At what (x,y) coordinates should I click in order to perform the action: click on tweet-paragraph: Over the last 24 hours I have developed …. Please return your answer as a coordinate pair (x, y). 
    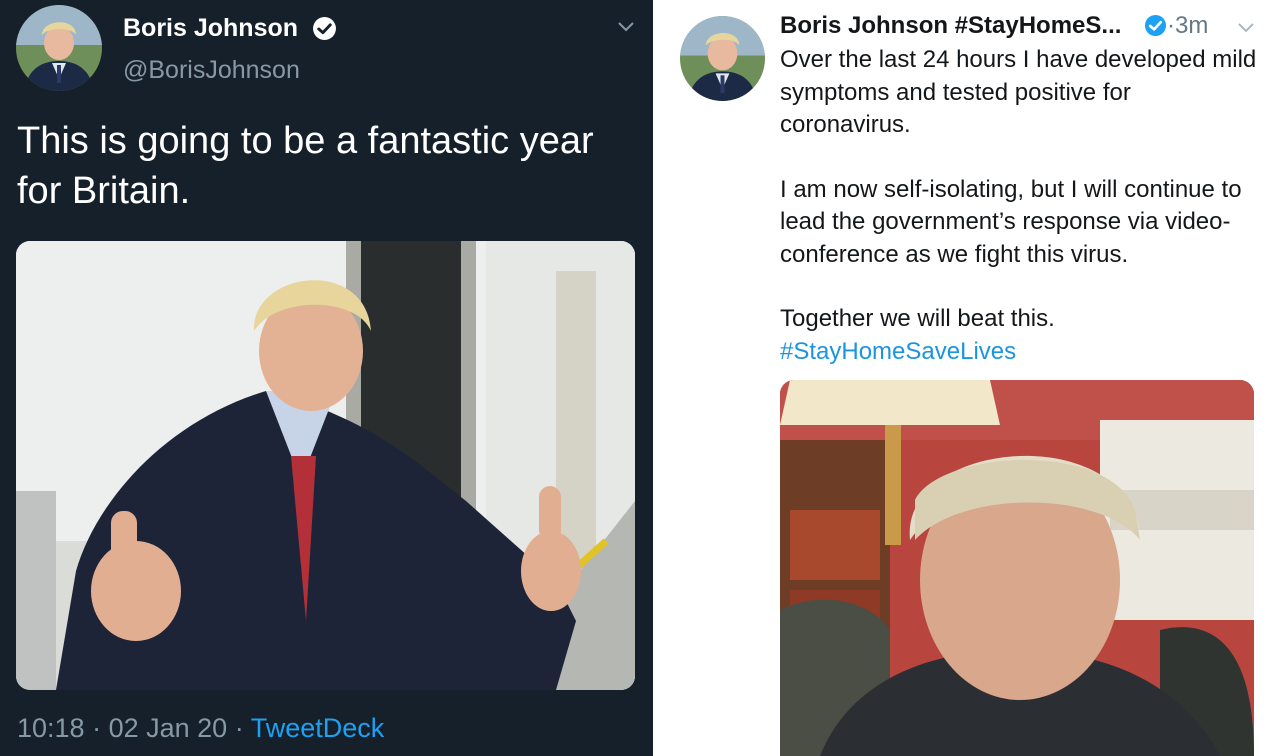
    Looking at the image, I should click on (1018, 92).